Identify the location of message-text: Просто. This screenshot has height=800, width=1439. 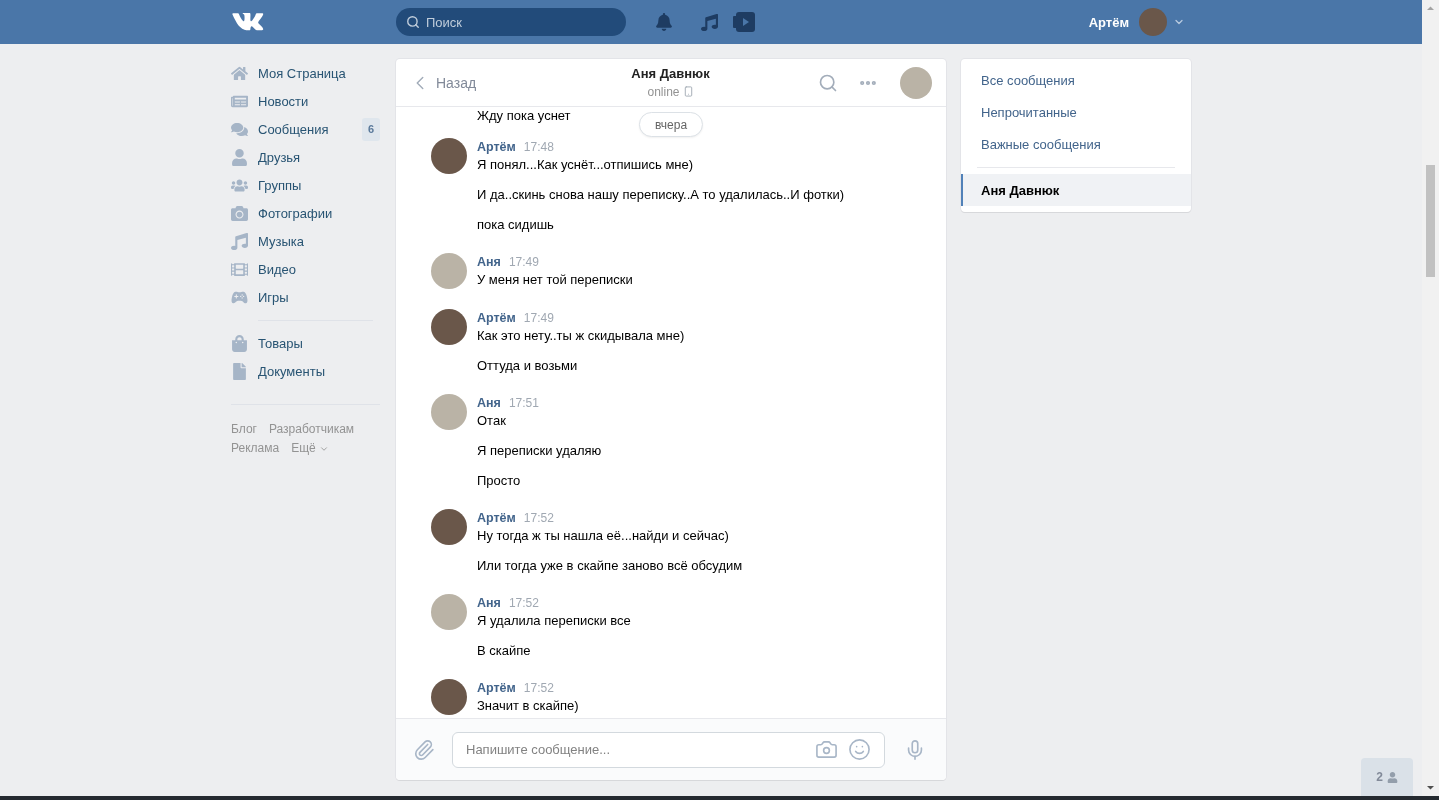
(499, 480).